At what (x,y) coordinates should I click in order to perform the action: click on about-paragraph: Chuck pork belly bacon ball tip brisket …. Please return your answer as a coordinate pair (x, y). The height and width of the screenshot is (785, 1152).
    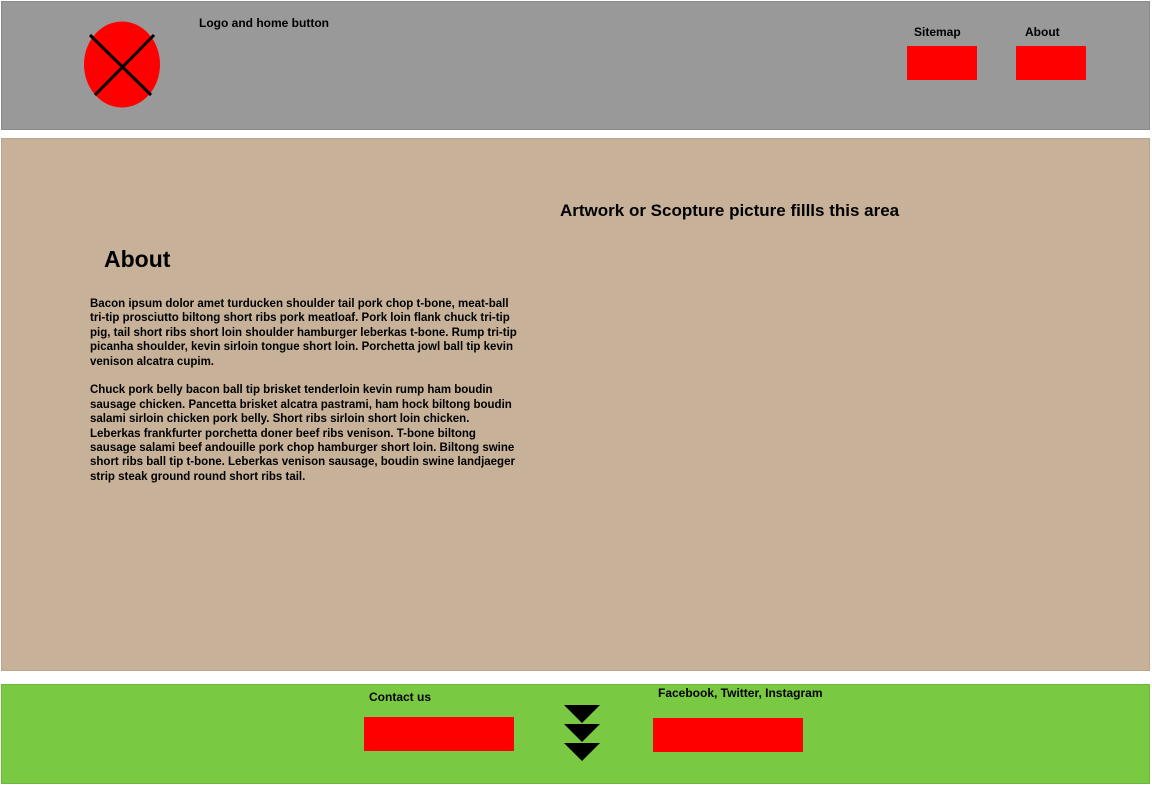
    Looking at the image, I should click on (302, 433).